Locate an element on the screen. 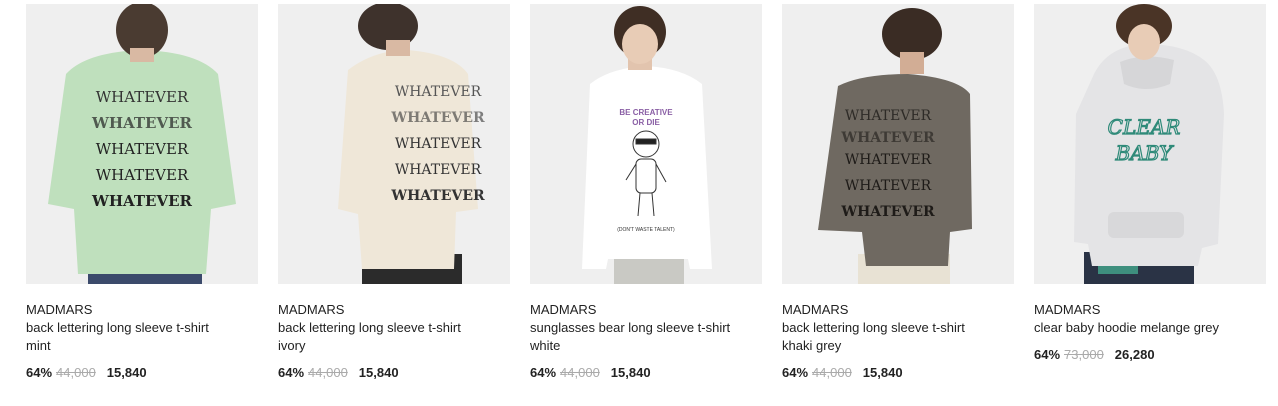  product-title: back lettering long sleeve t-shirt ivory is located at coordinates (394, 337).